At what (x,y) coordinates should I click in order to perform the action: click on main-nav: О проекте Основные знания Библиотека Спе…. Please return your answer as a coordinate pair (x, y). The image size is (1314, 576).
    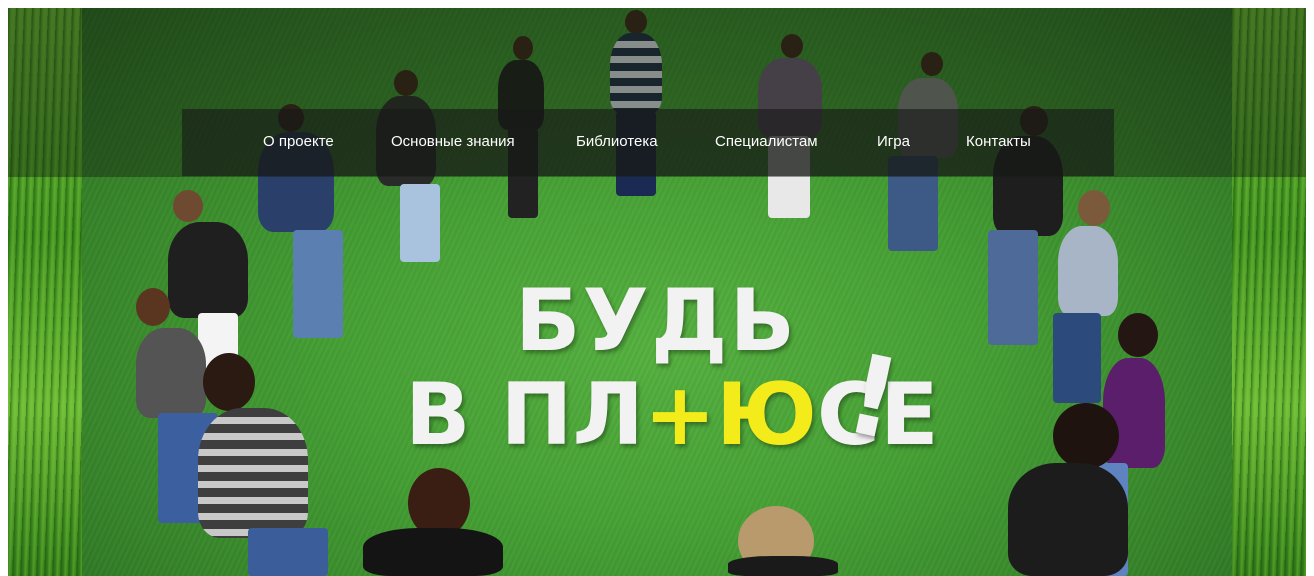
    Looking at the image, I should click on (648, 142).